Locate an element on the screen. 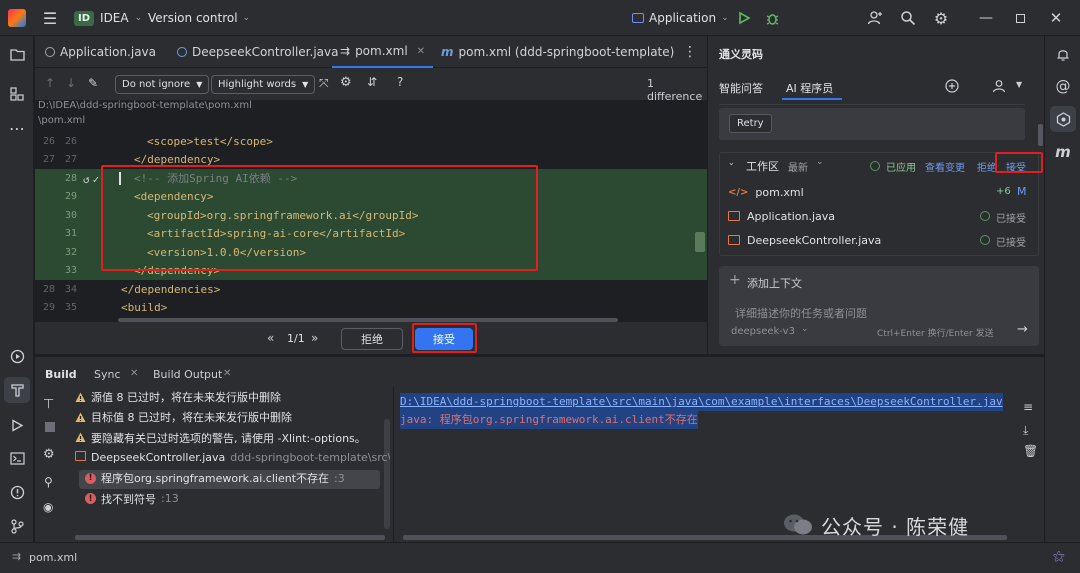 Image resolution: width=1080 pixels, height=573 pixels. build-hammer-icon is located at coordinates (17, 390).